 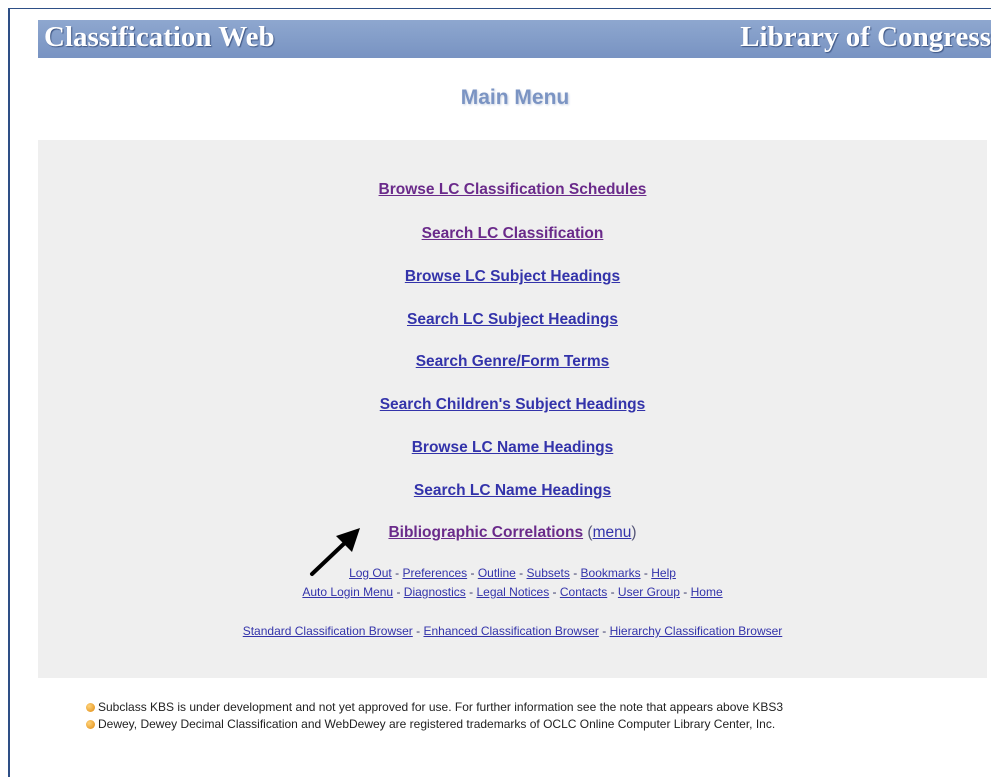 I want to click on subsets-link: Subsets, so click(x=548, y=573).